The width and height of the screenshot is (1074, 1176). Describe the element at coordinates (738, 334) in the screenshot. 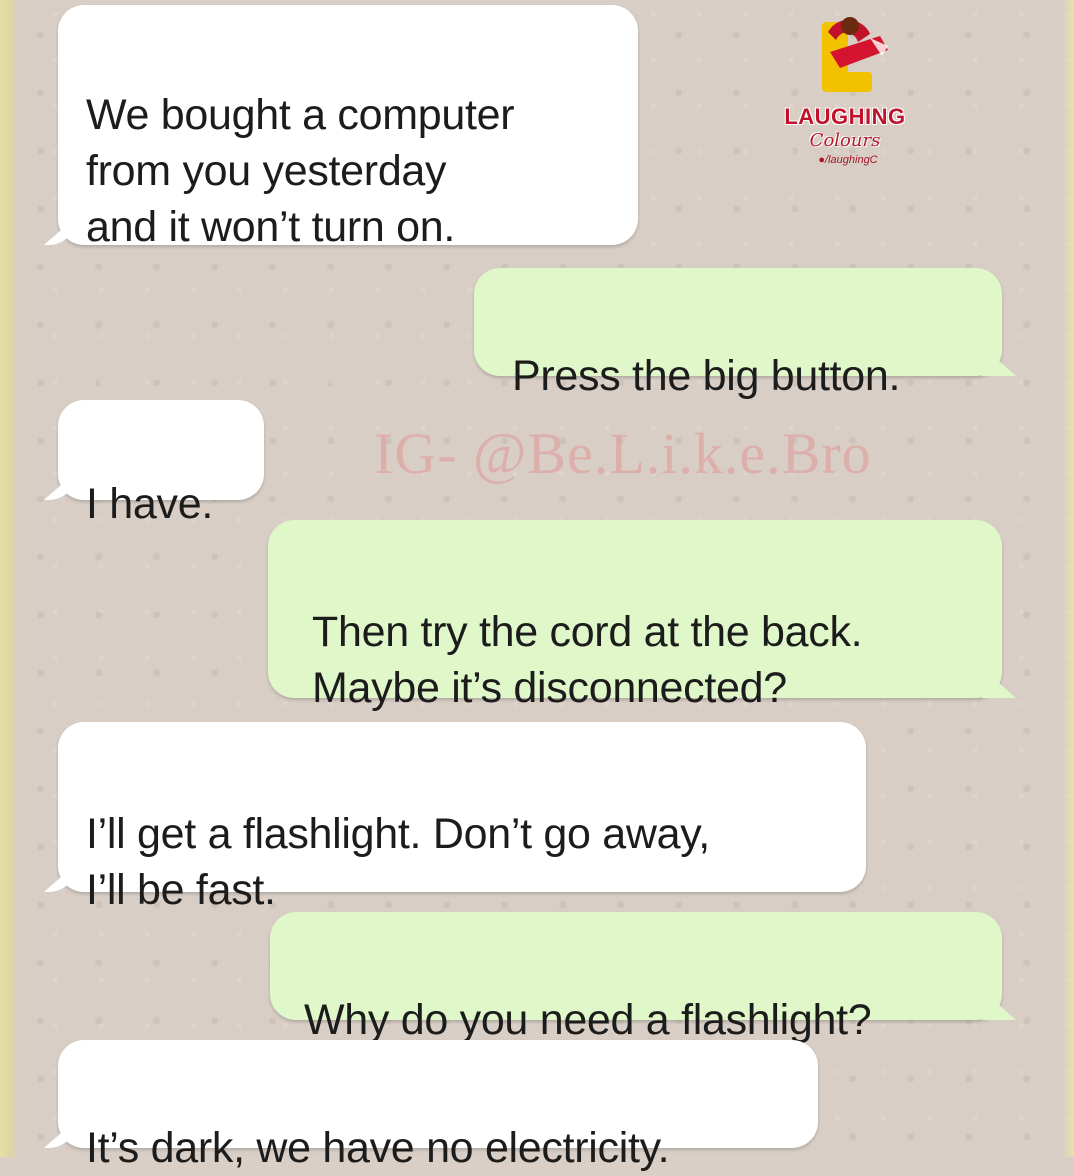

I see `message-bubble-outgoing-1: Press the big button.` at that location.